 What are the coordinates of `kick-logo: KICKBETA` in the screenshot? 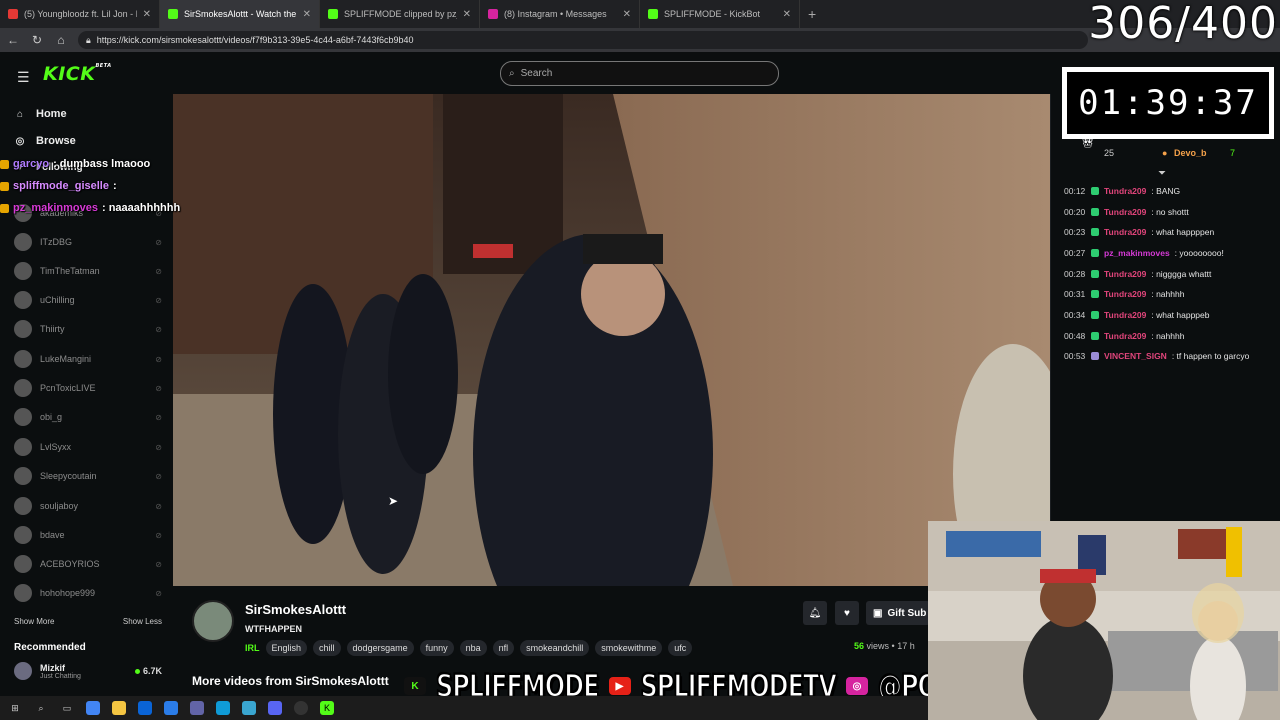 It's located at (77, 74).